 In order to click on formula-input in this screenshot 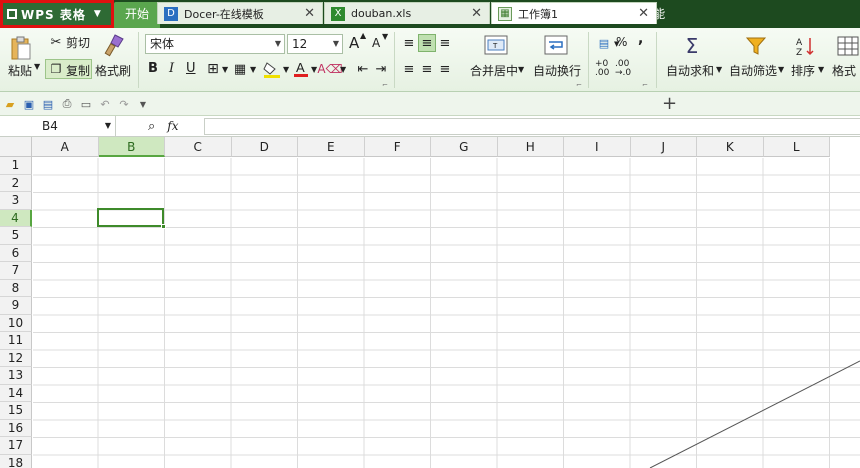, I will do `click(532, 126)`.